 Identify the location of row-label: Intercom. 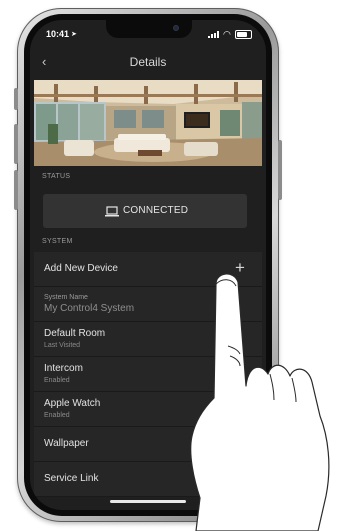
(63, 368).